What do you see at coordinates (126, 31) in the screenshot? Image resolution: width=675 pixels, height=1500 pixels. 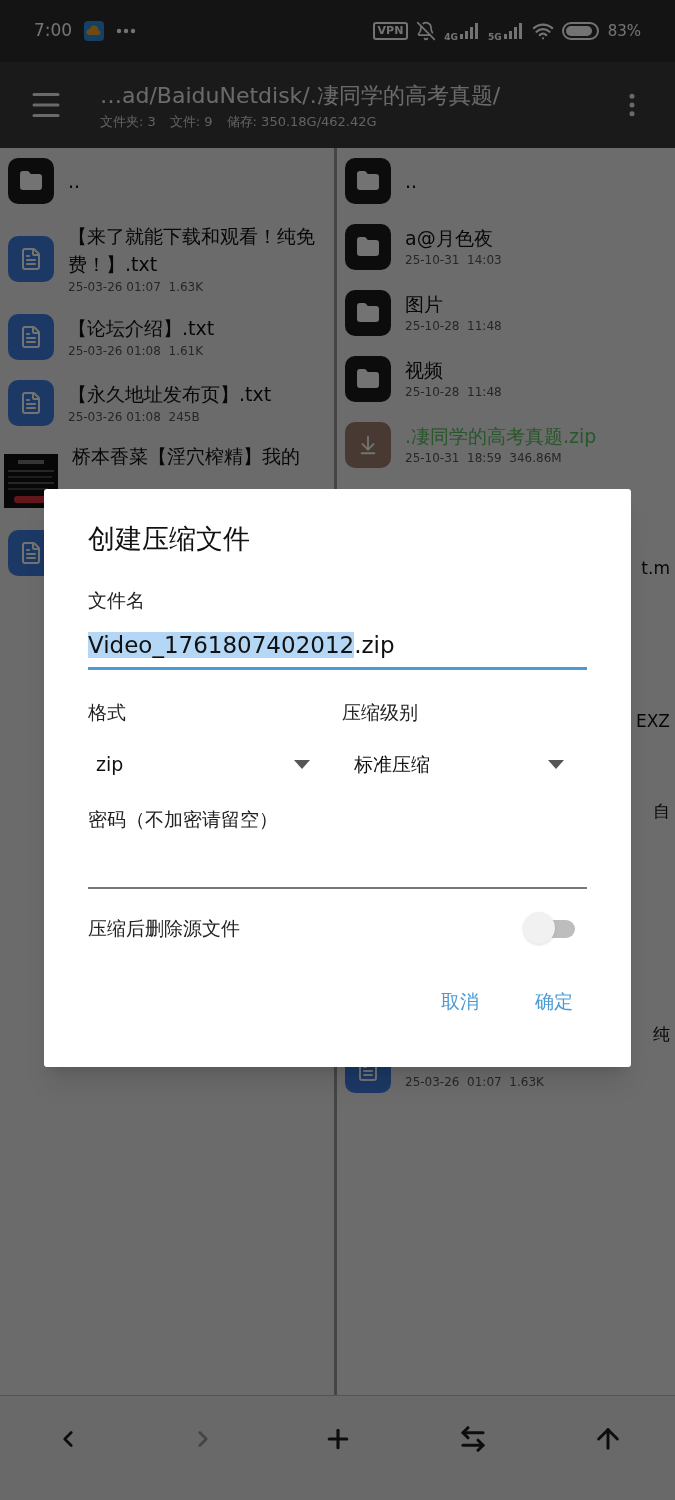 I see `more-notifications-icon` at bounding box center [126, 31].